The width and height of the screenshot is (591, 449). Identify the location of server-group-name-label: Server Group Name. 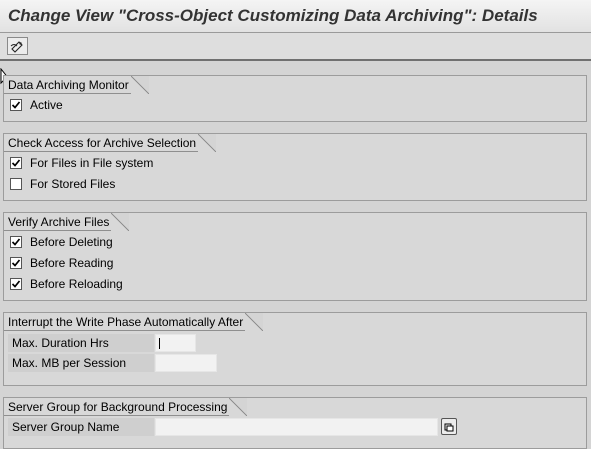
(81, 427).